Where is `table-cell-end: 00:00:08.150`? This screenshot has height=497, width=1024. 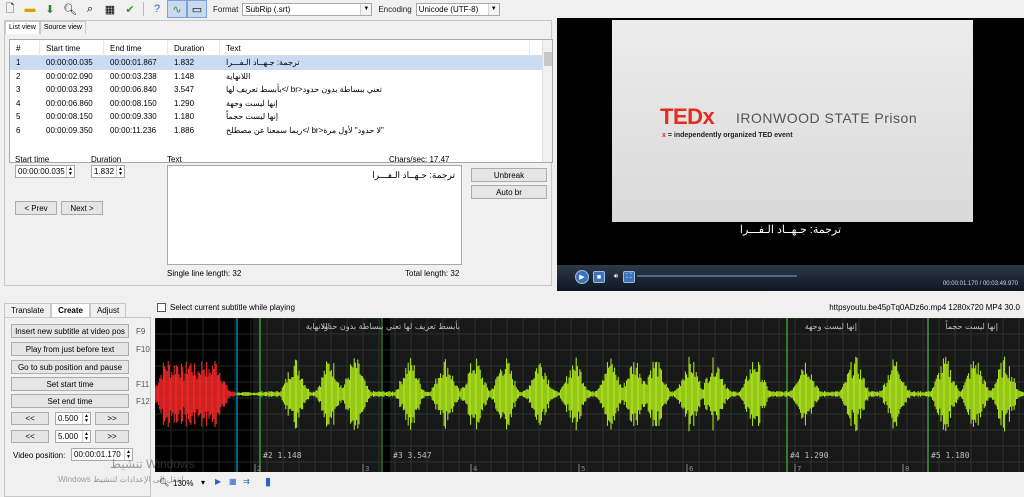 table-cell-end: 00:00:08.150 is located at coordinates (133, 103).